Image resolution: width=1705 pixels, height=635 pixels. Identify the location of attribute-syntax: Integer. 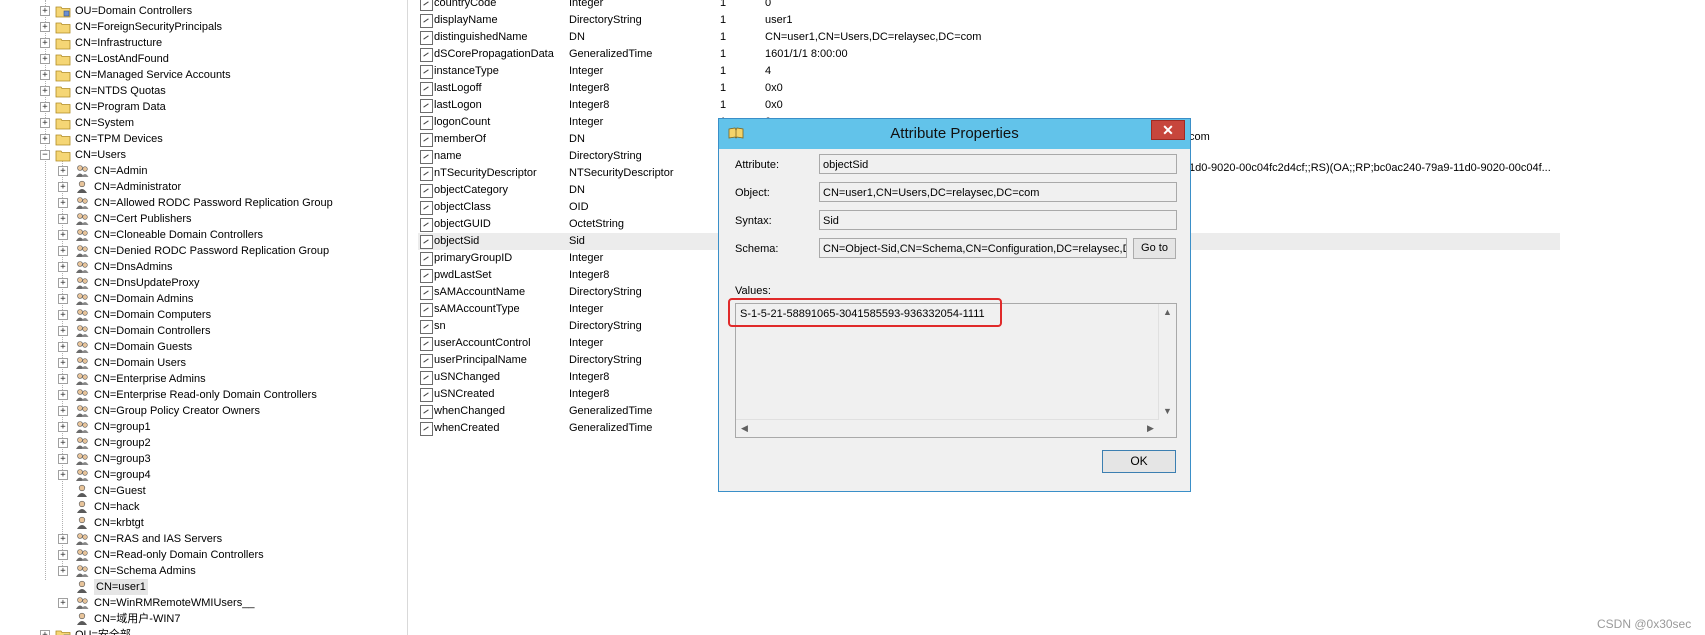
(586, 309).